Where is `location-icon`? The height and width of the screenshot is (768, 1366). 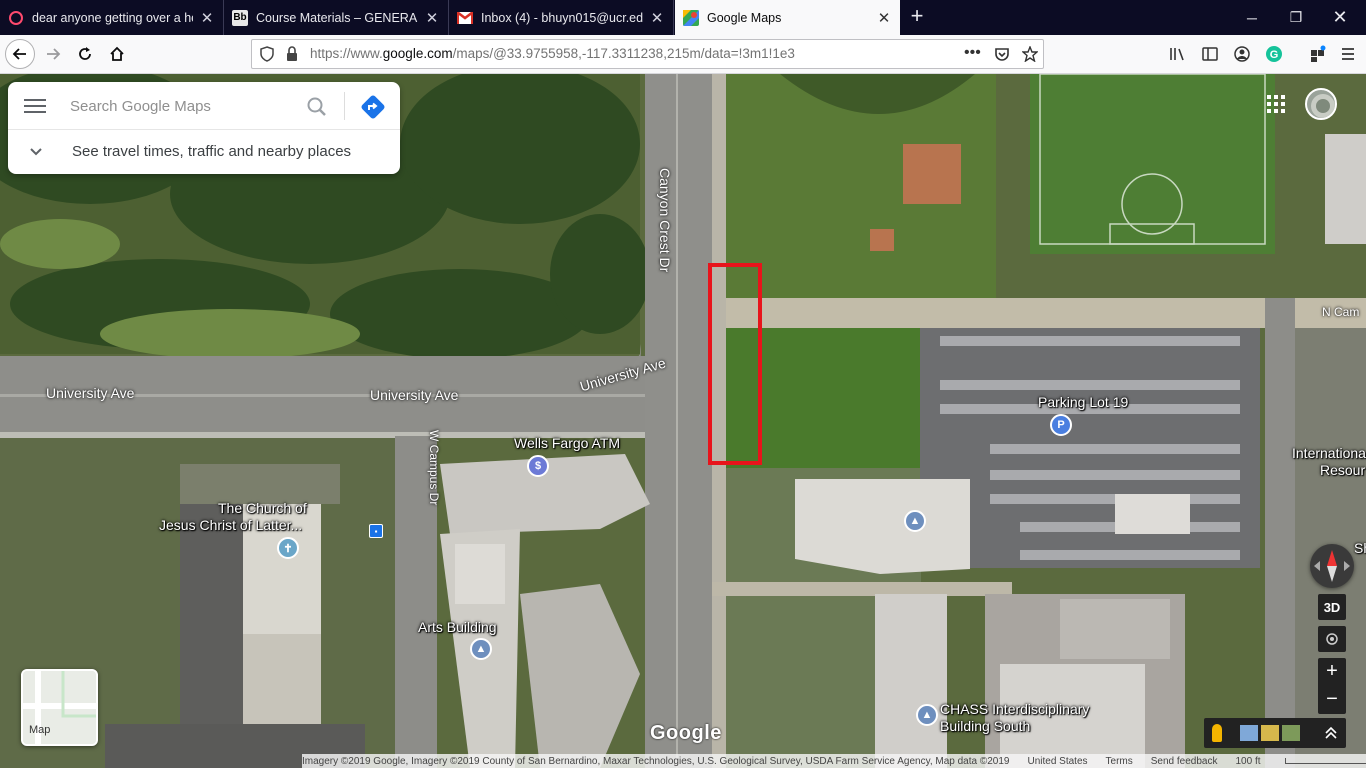
location-icon is located at coordinates (1332, 639).